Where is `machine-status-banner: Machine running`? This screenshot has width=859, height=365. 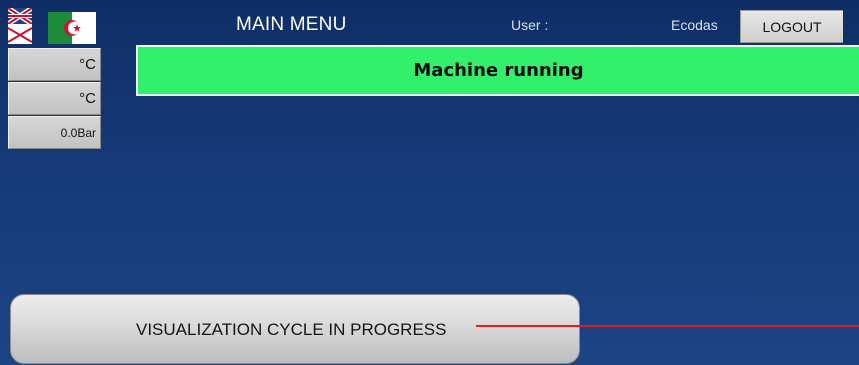
machine-status-banner: Machine running is located at coordinates (497, 70).